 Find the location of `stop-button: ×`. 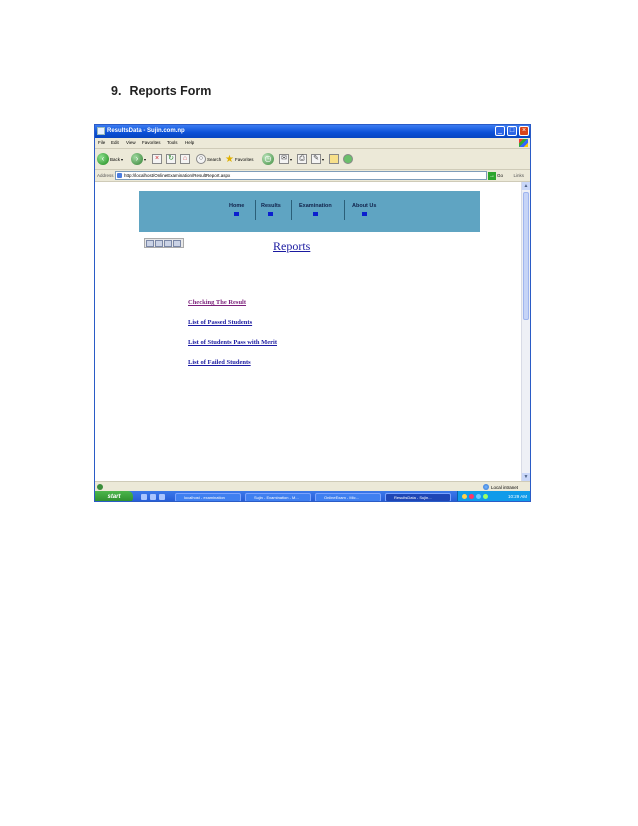

stop-button: × is located at coordinates (157, 159).